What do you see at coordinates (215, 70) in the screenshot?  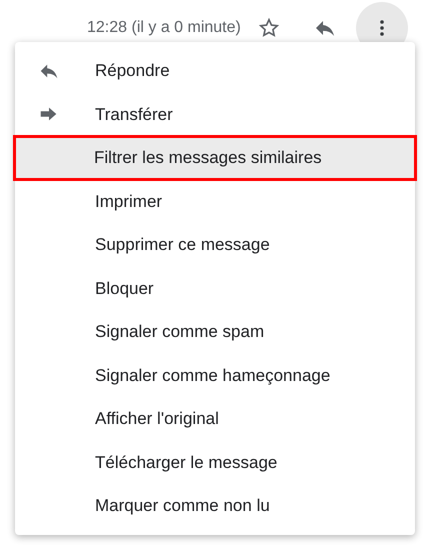 I see `menu-item: Répondre` at bounding box center [215, 70].